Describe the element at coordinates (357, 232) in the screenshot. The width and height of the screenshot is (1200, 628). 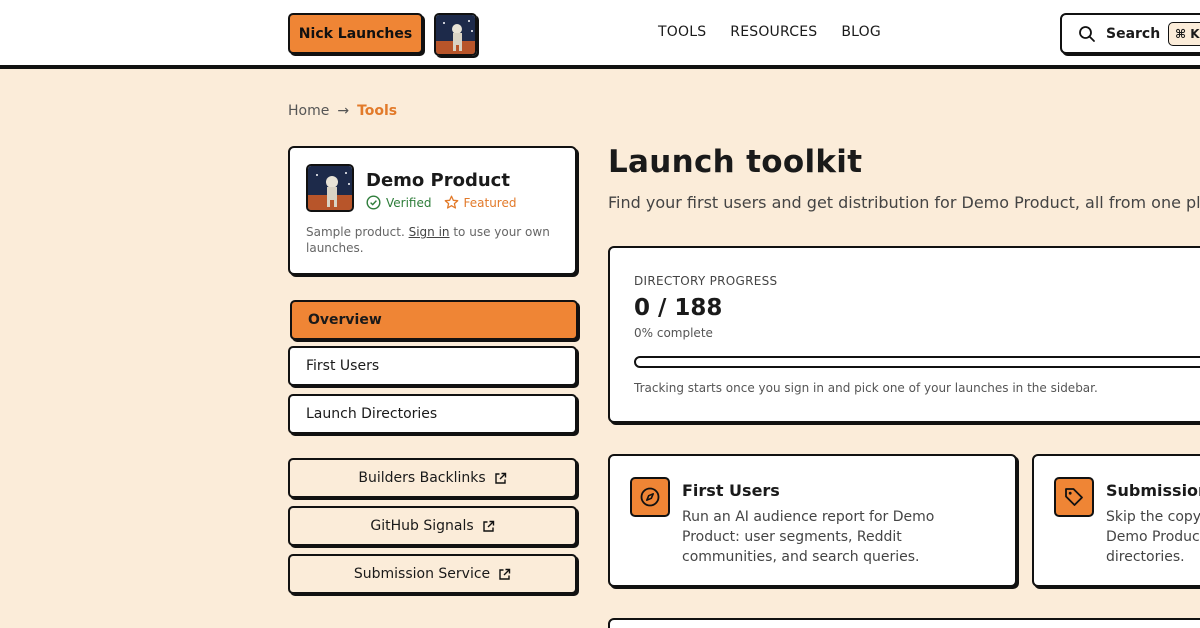
I see `product-note-prefix: Sample product.` at that location.